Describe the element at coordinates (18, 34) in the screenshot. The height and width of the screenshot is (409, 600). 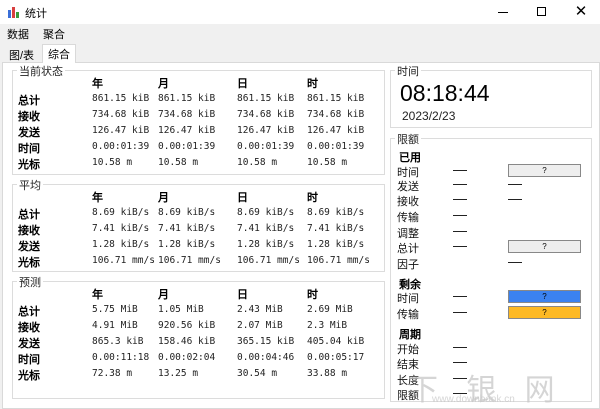
I see `menu-data: 数据` at that location.